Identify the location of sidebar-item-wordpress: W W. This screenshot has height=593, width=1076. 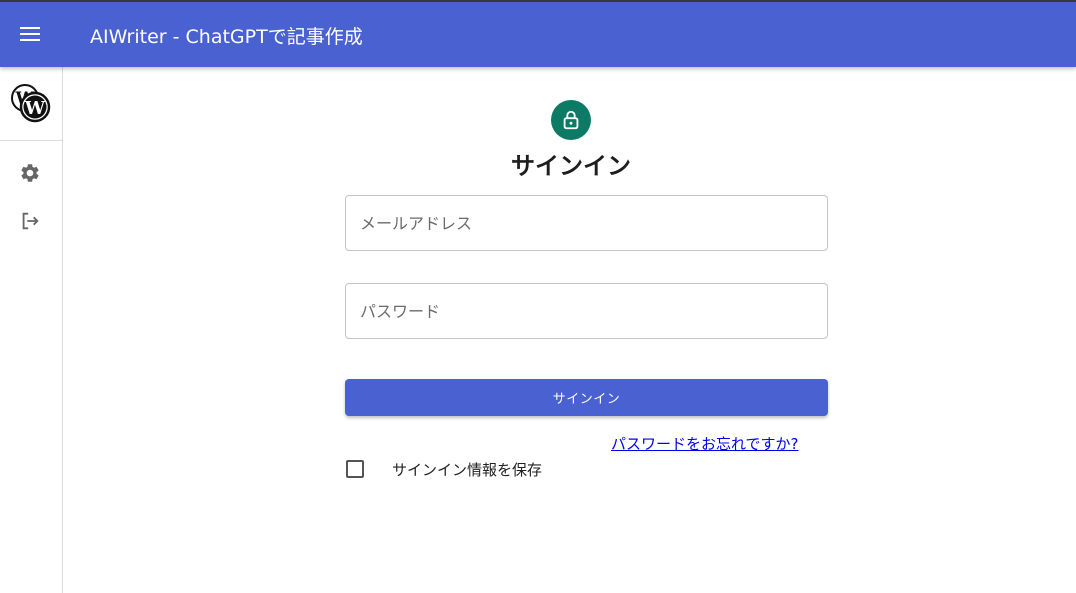
(32, 105).